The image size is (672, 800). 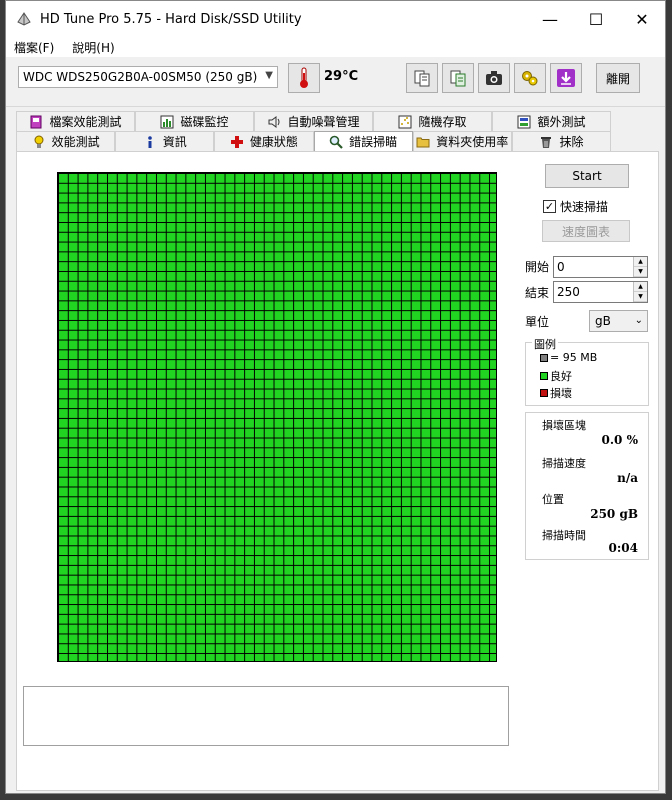 I want to click on screenshot-button, so click(x=494, y=78).